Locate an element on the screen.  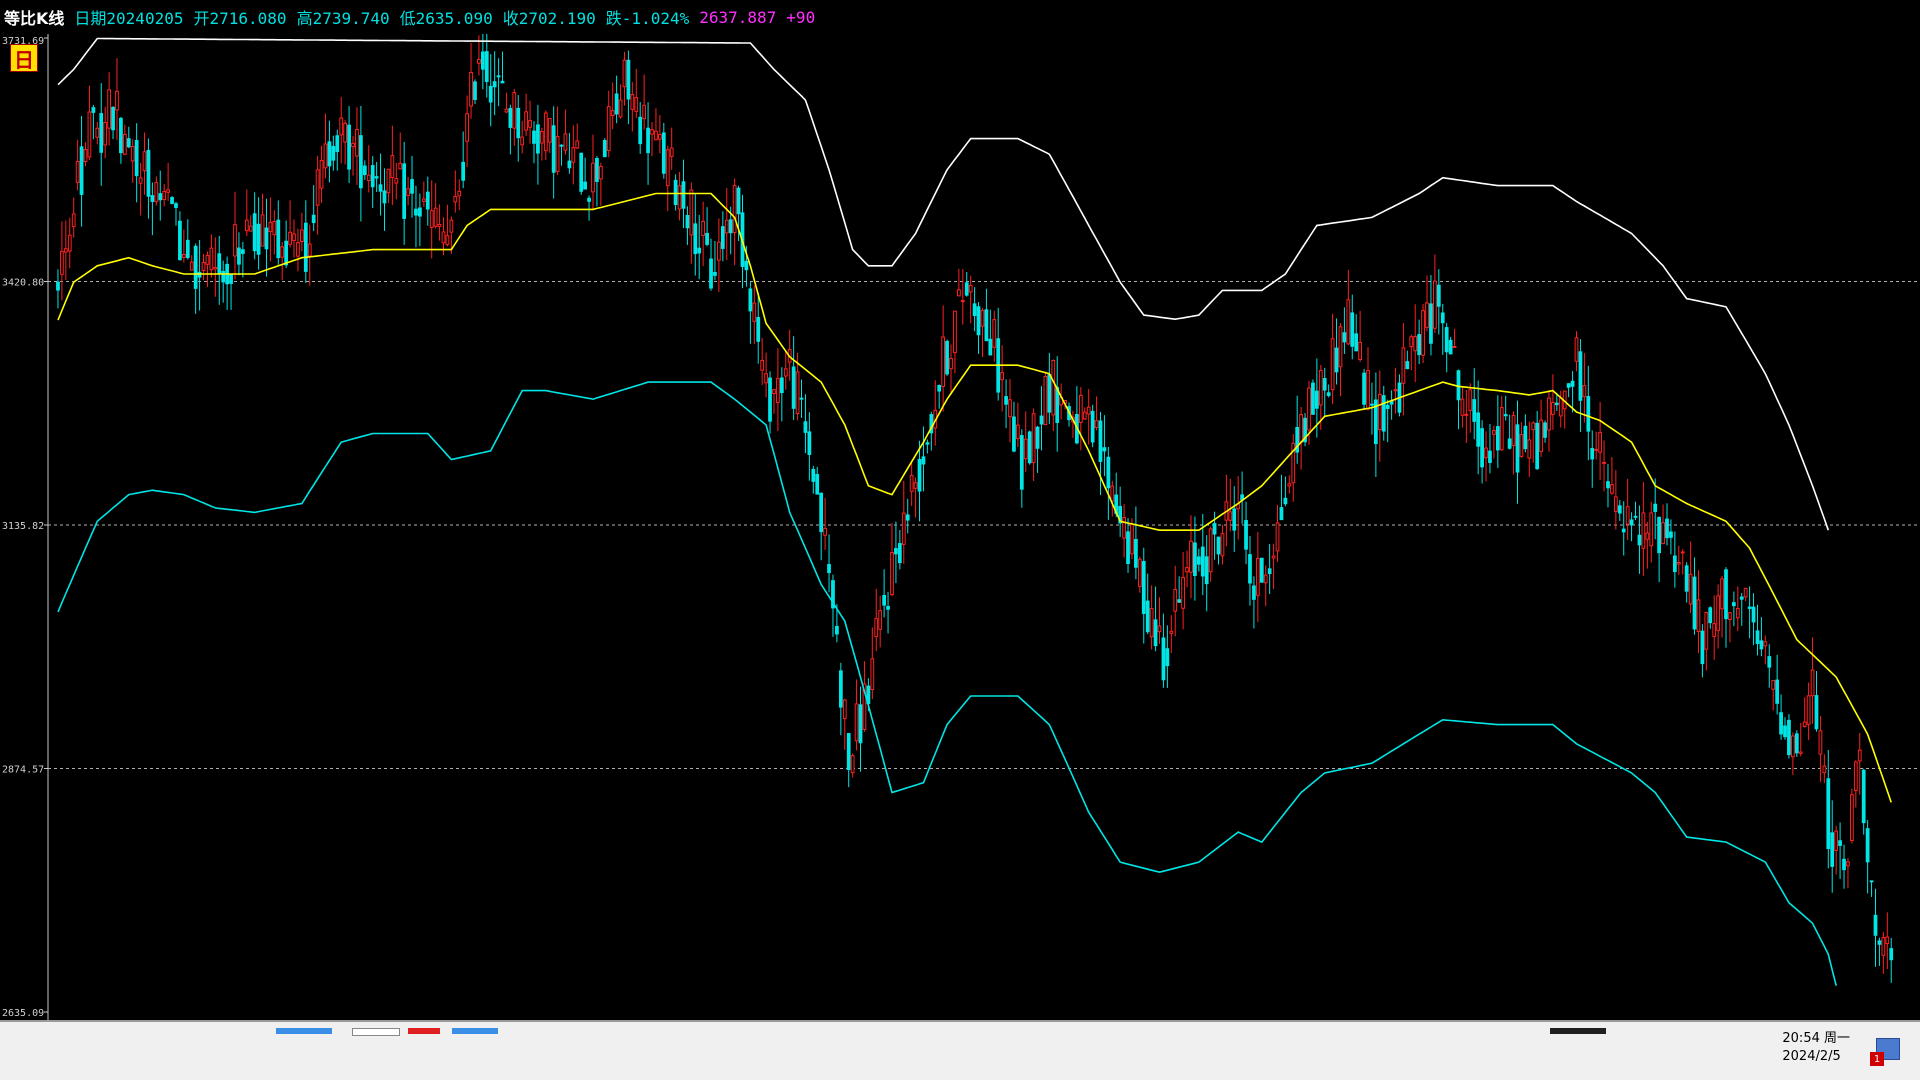
notification-badge: 1 is located at coordinates (1877, 1059).